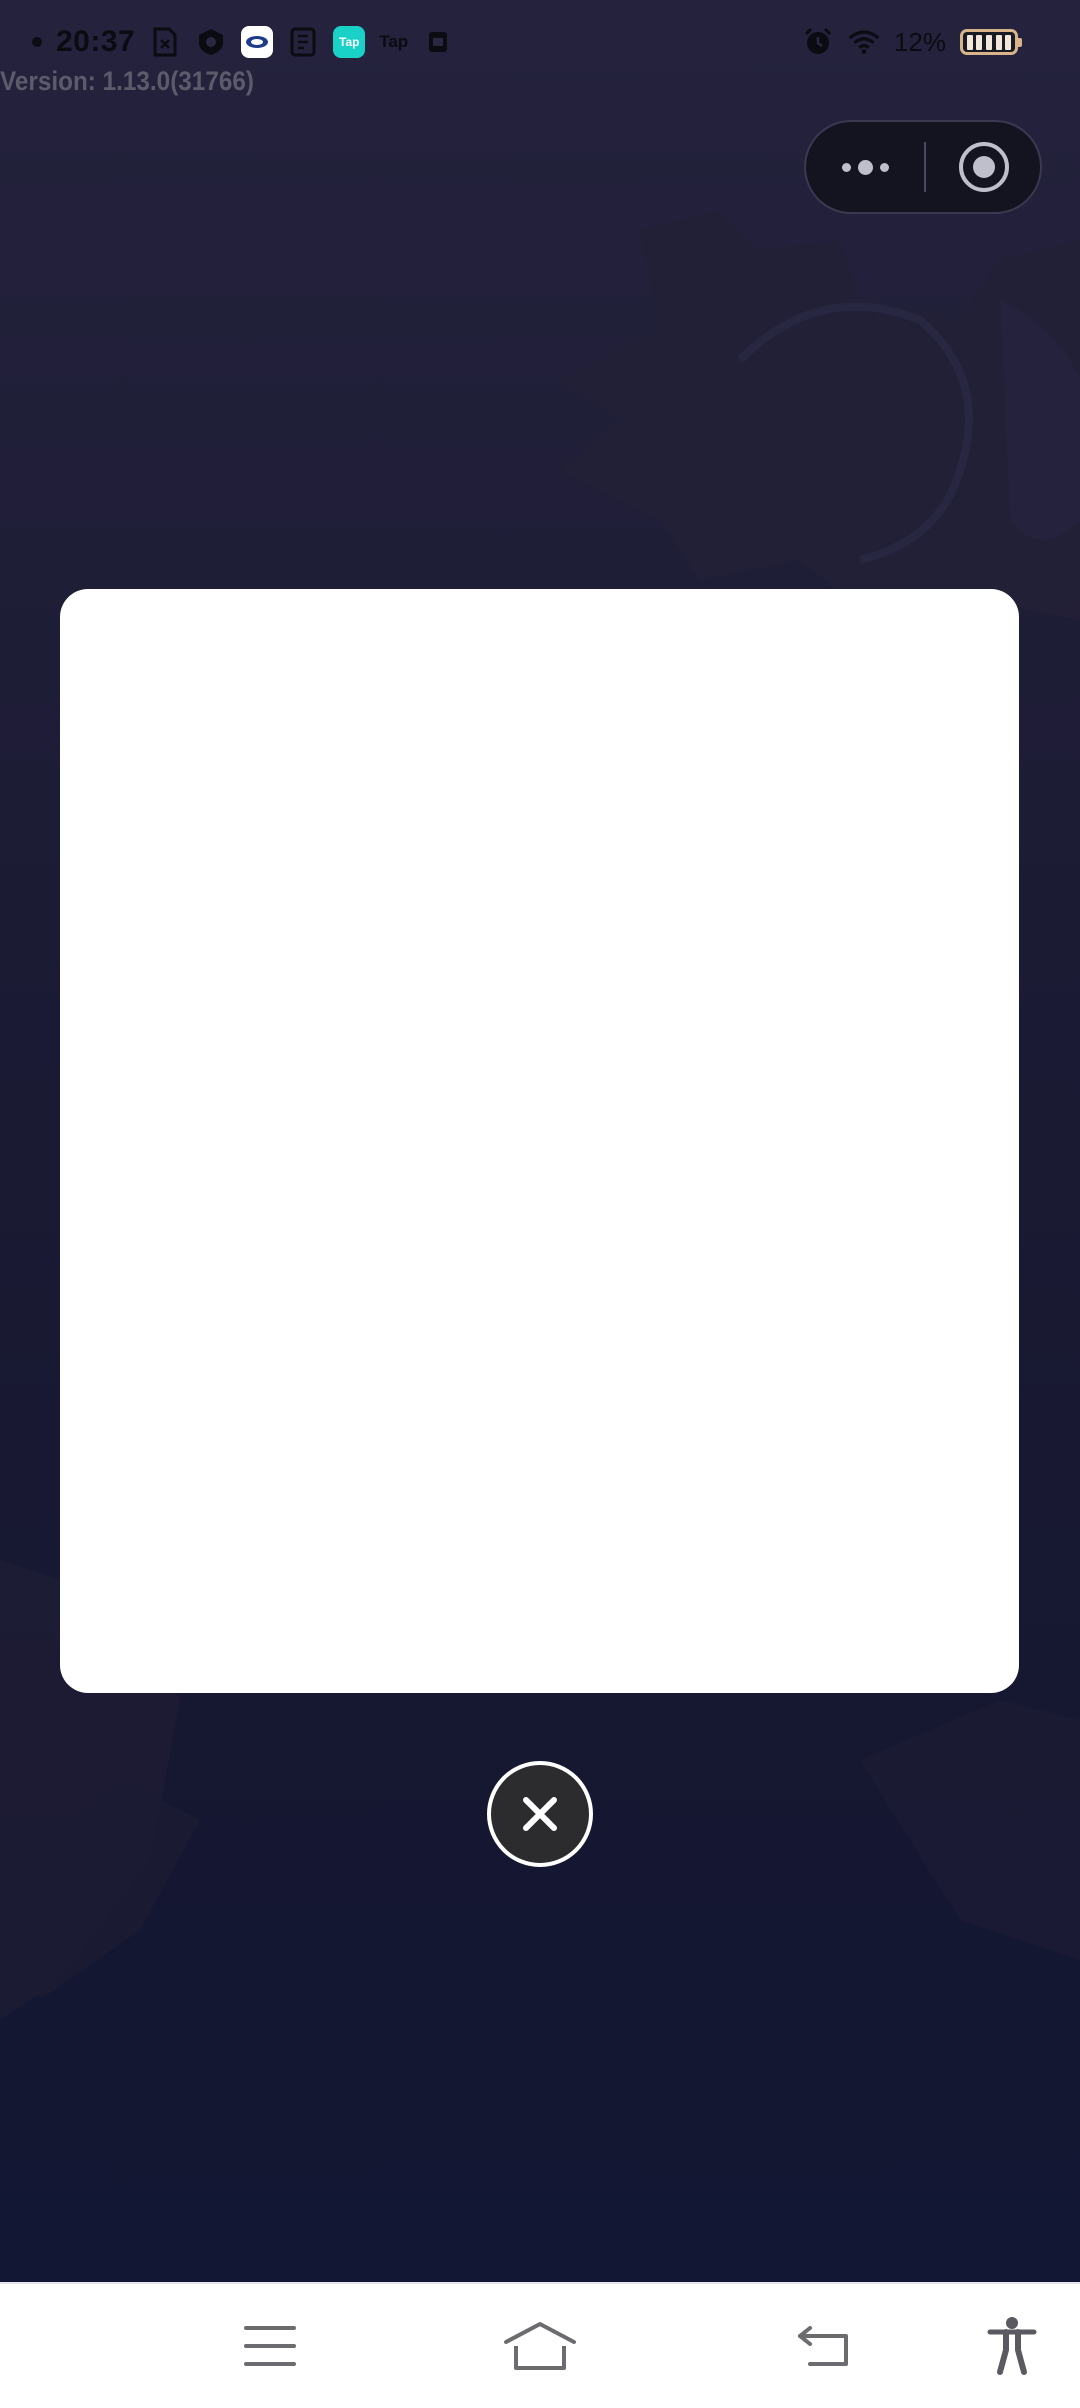 This screenshot has width=1080, height=2408. What do you see at coordinates (394, 41) in the screenshot?
I see `tap-text-icon: Tap` at bounding box center [394, 41].